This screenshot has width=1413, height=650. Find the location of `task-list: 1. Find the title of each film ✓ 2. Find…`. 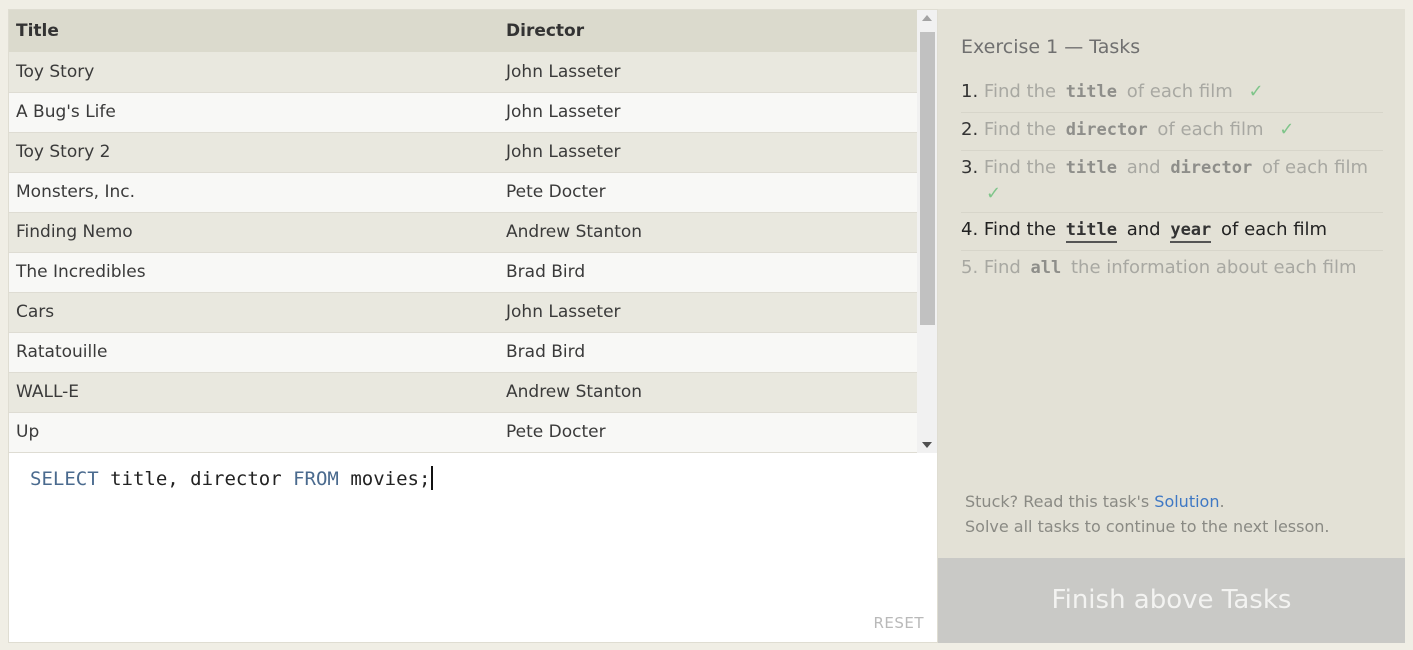

task-list: 1. Find the title of each film ✓ 2. Find… is located at coordinates (1172, 181).